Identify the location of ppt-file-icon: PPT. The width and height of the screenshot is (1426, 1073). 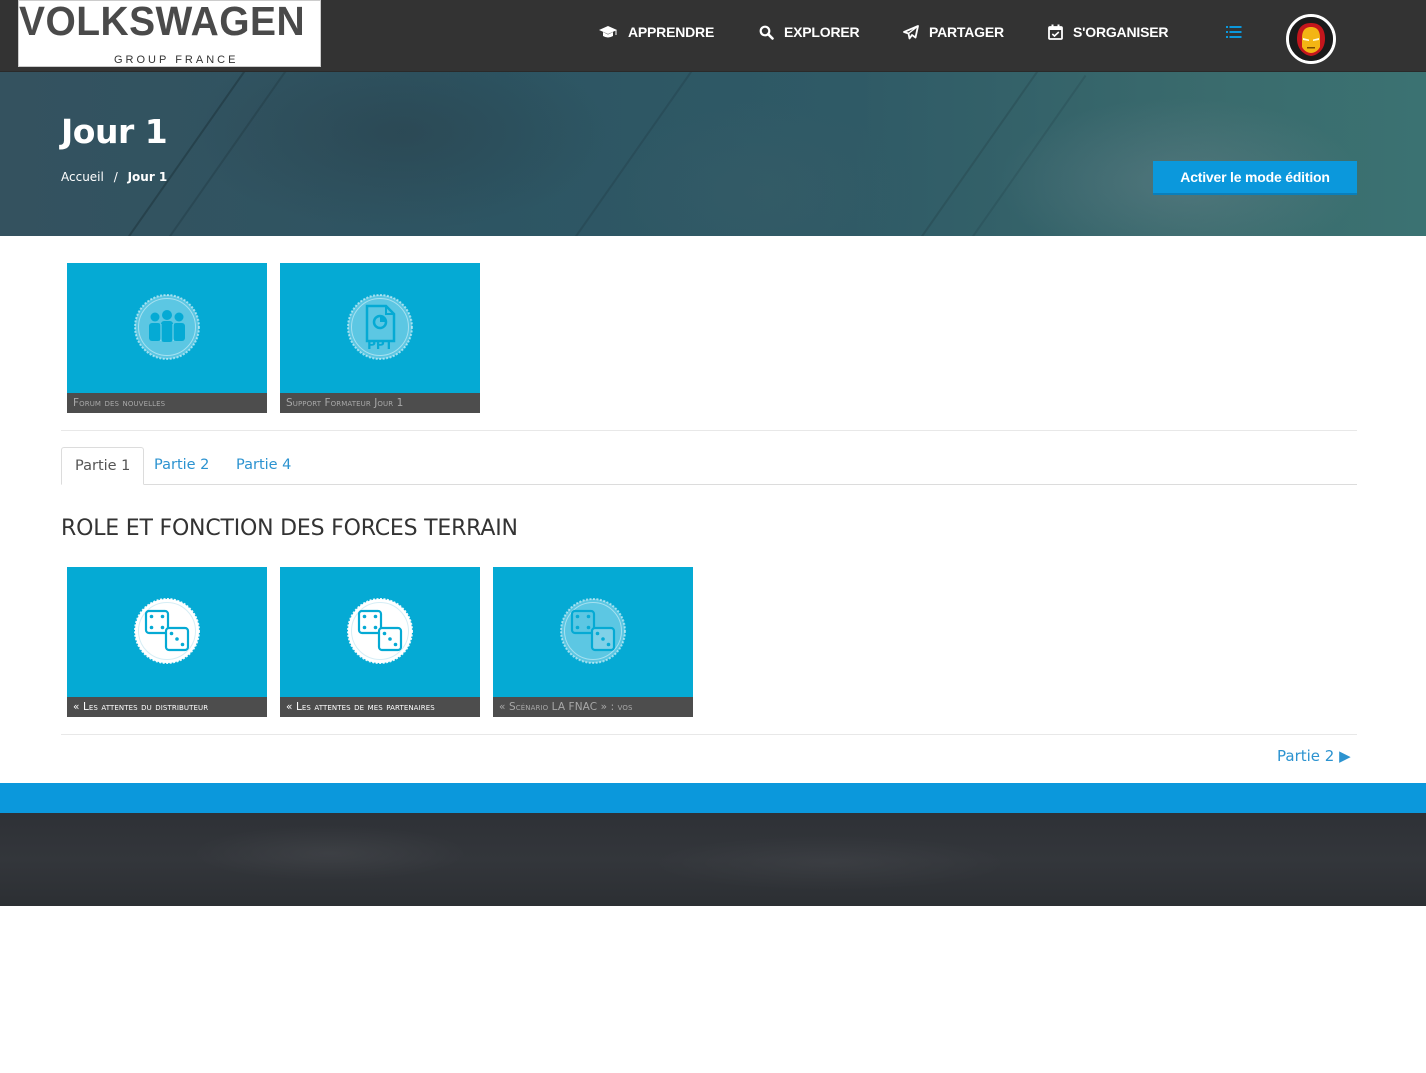
(380, 327).